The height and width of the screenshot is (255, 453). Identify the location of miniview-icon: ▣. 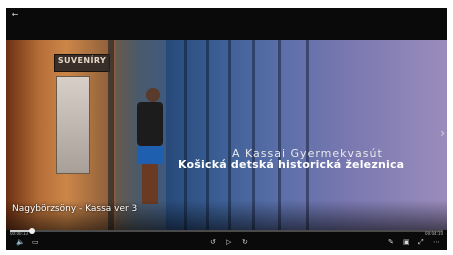
(406, 242).